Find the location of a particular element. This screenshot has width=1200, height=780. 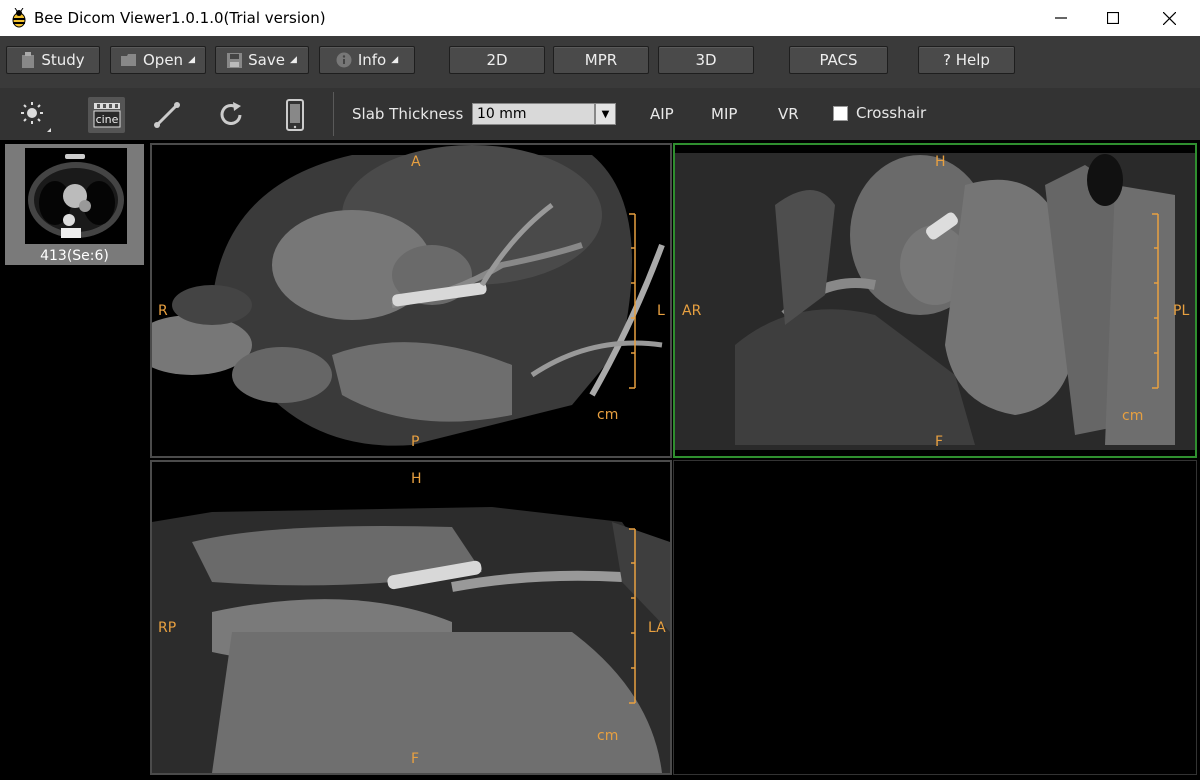

series-label: 413(Se:6) is located at coordinates (74, 256).